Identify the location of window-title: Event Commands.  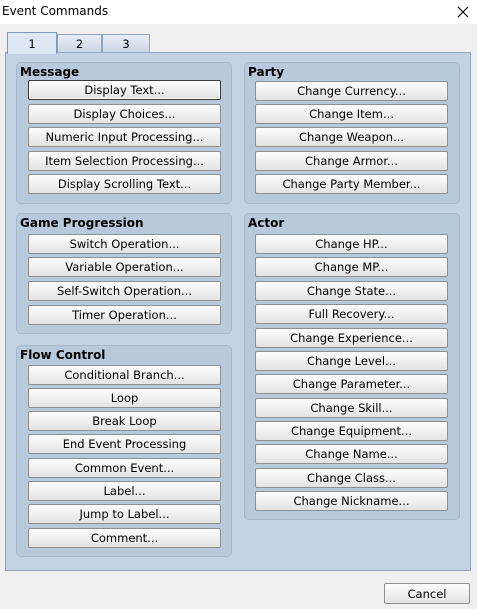
(55, 11).